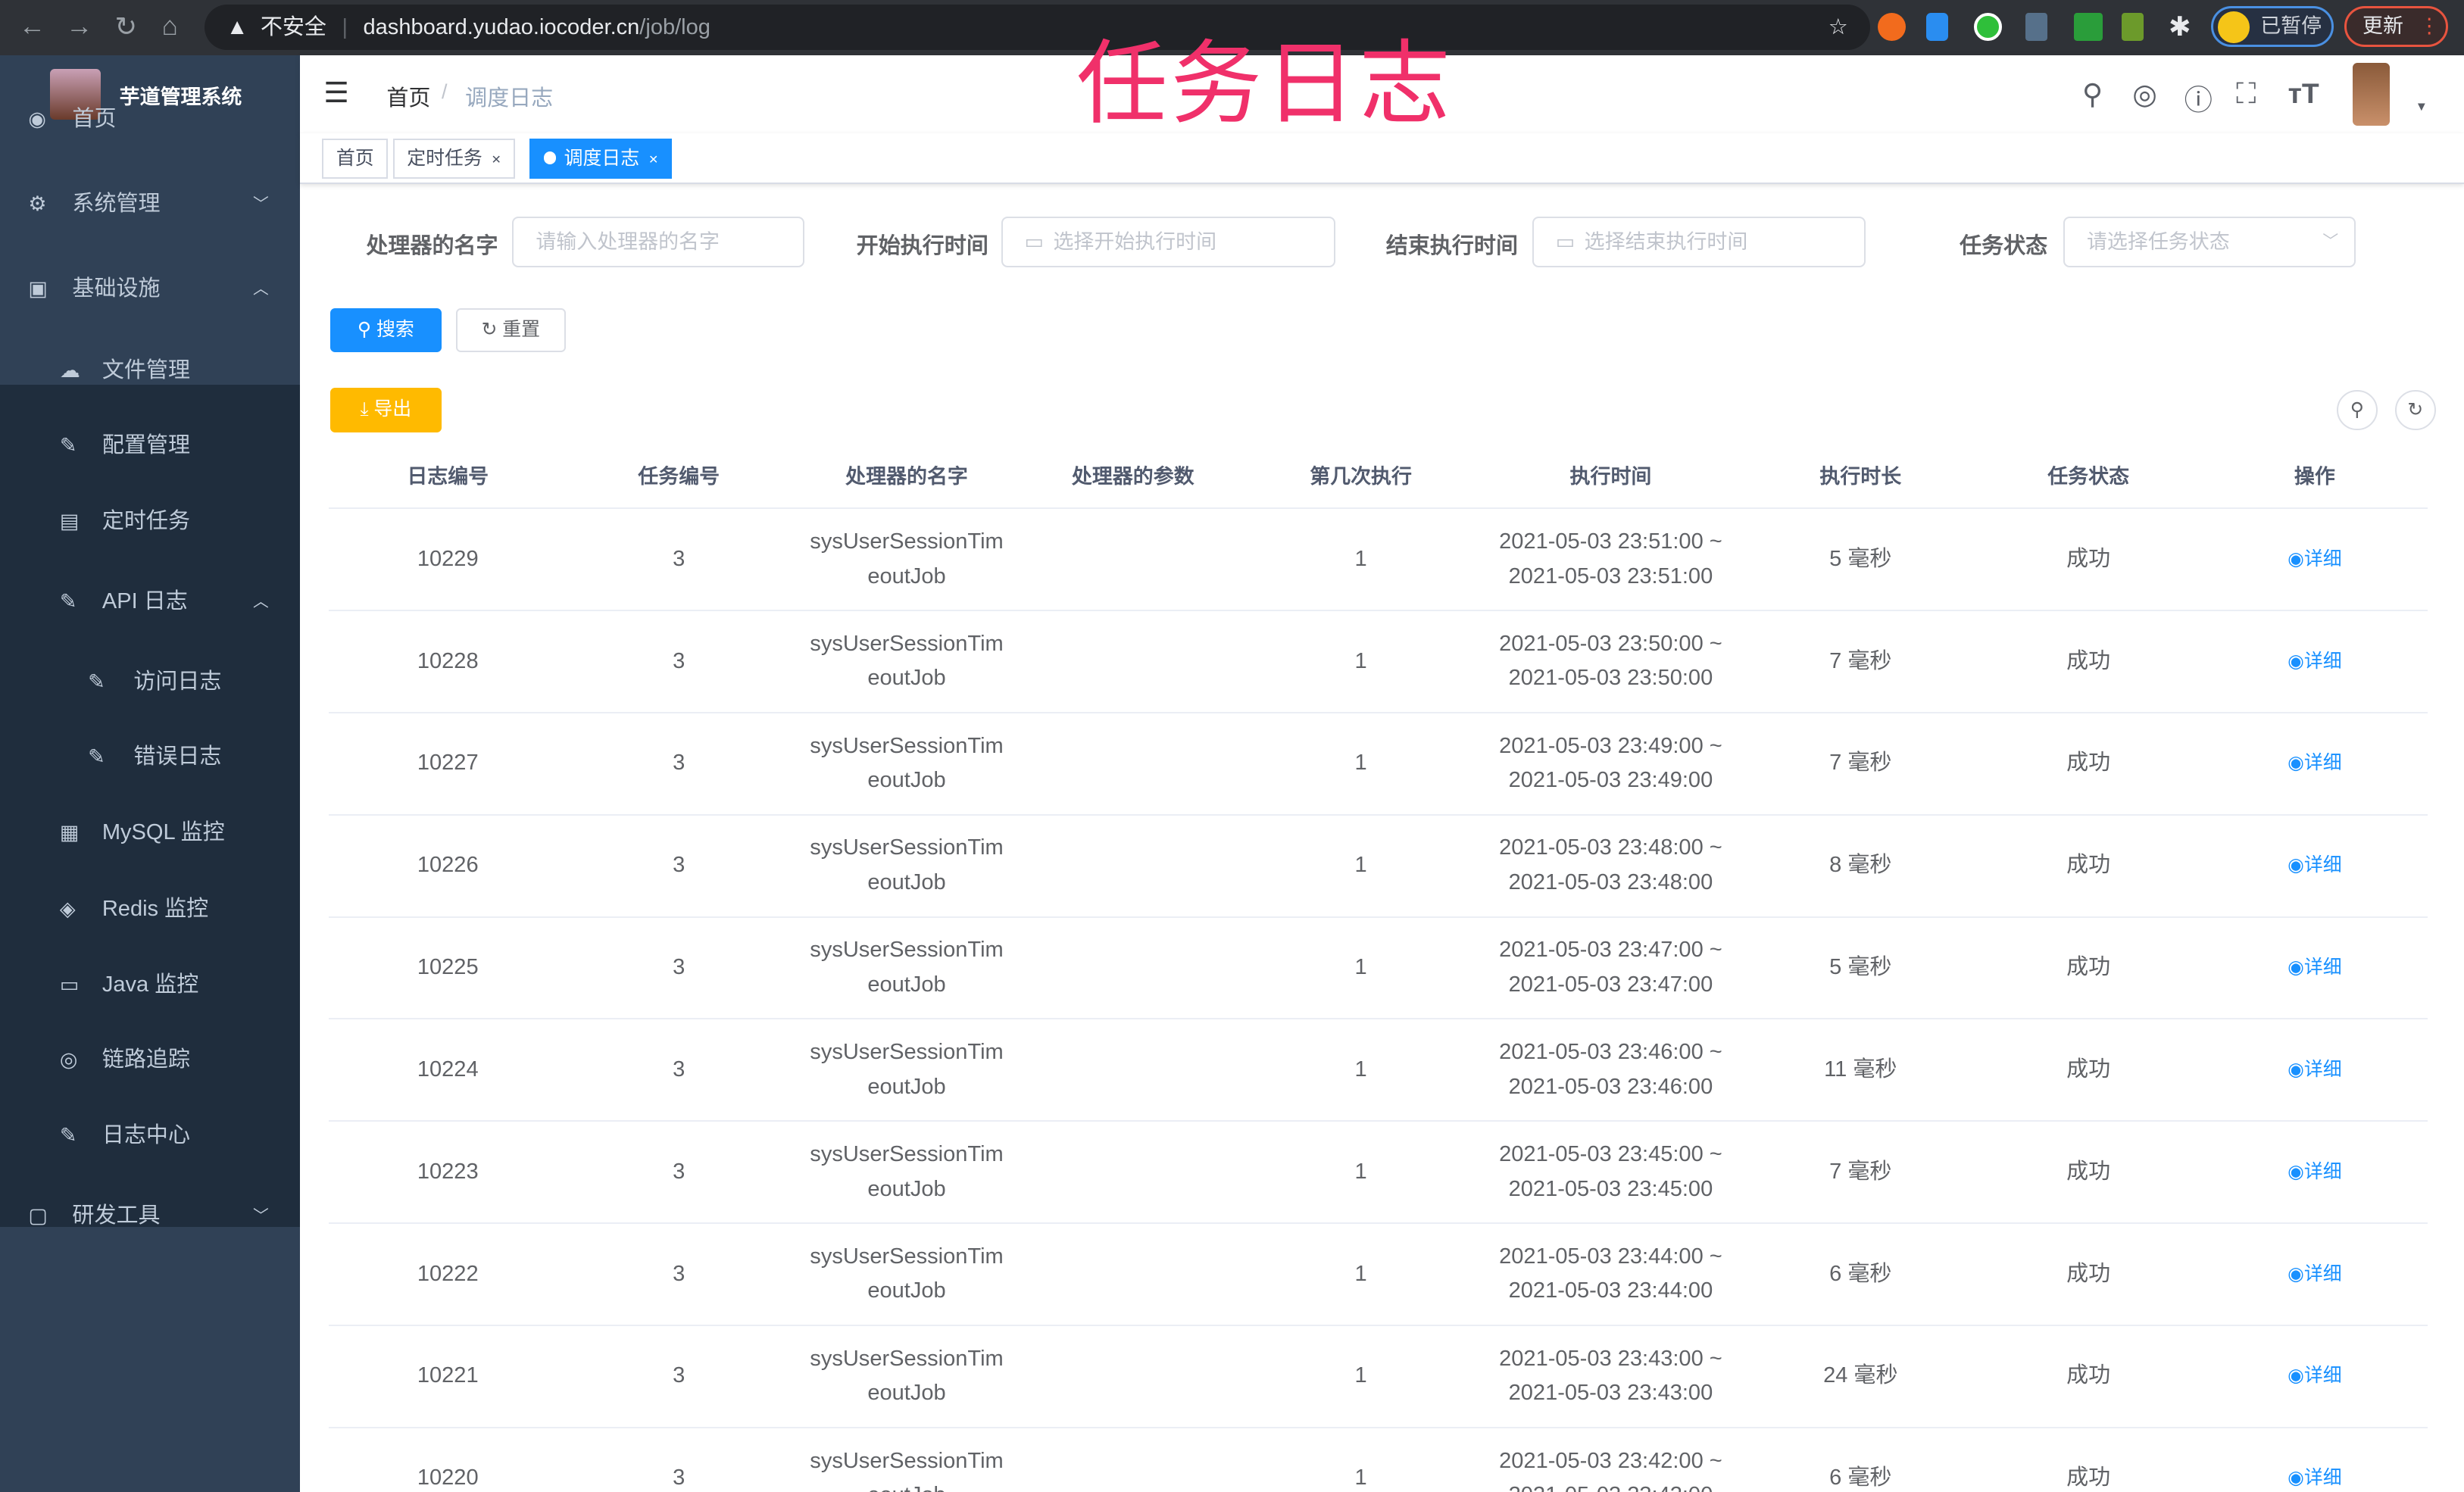 This screenshot has width=2464, height=1492. What do you see at coordinates (150, 120) in the screenshot?
I see `sidebar-item: ◉ 首页` at bounding box center [150, 120].